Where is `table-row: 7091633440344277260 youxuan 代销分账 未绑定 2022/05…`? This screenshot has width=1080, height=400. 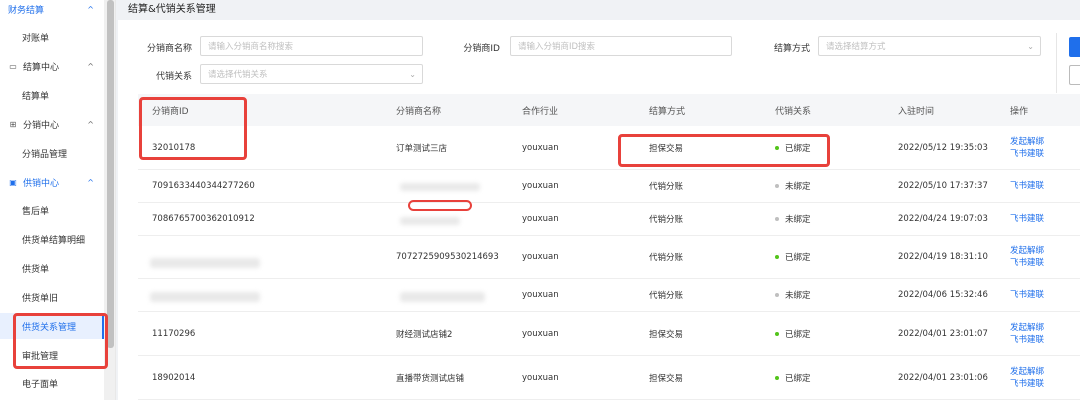
table-row: 7091633440344277260 youxuan 代销分账 未绑定 2022/05… is located at coordinates (609, 186).